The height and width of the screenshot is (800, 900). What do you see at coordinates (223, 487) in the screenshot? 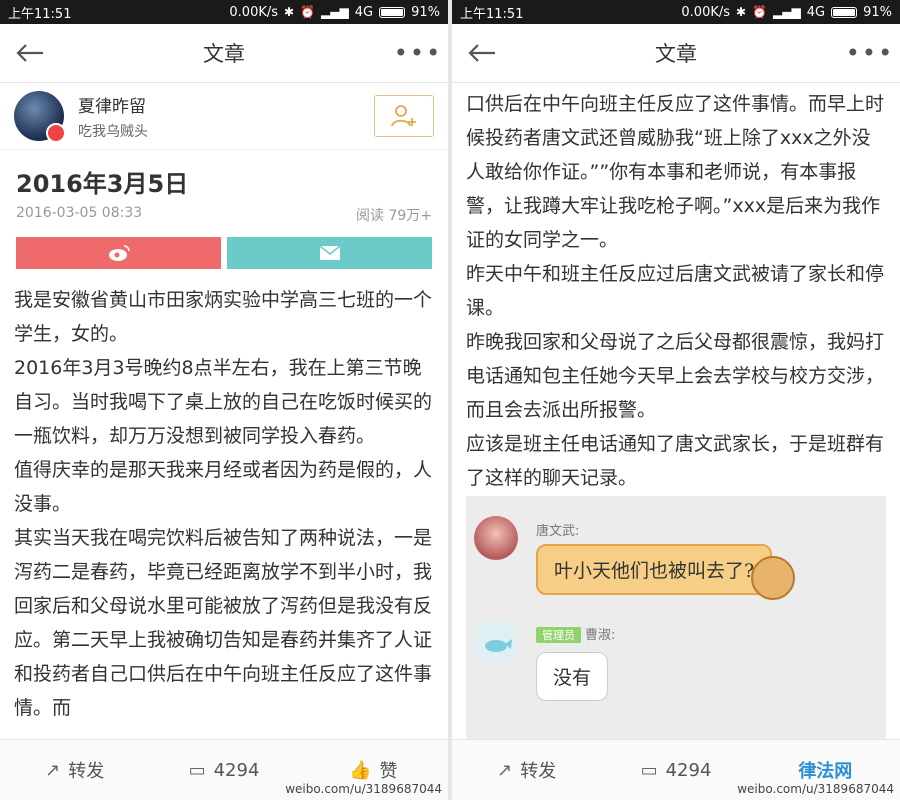
I see `paragraph: 值得庆幸的是那天我来月经或者因为药是假的，人没事。` at bounding box center [223, 487].